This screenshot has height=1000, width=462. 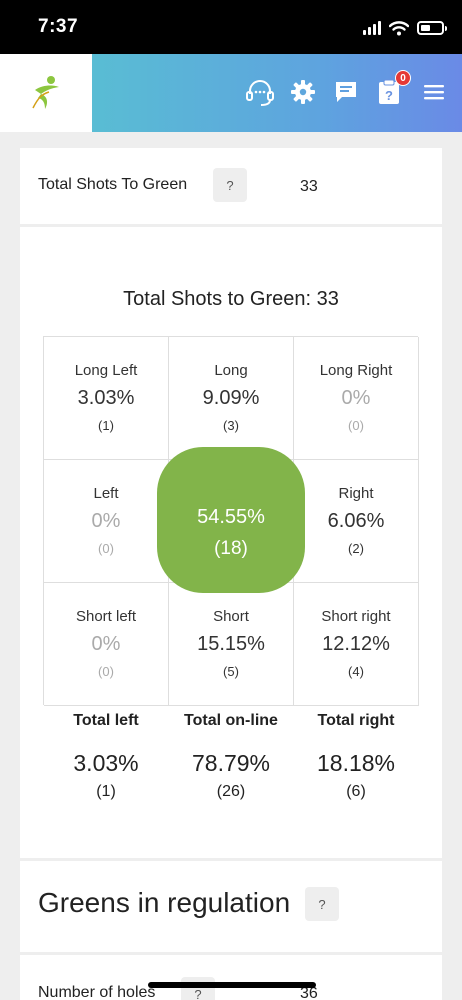 I want to click on cell-label: Long Right, so click(x=356, y=370).